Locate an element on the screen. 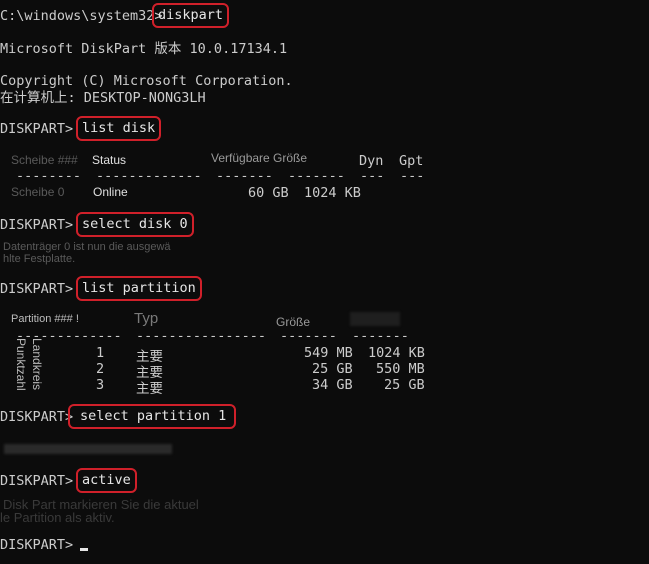  partition-offset: 550 MB is located at coordinates (400, 369).